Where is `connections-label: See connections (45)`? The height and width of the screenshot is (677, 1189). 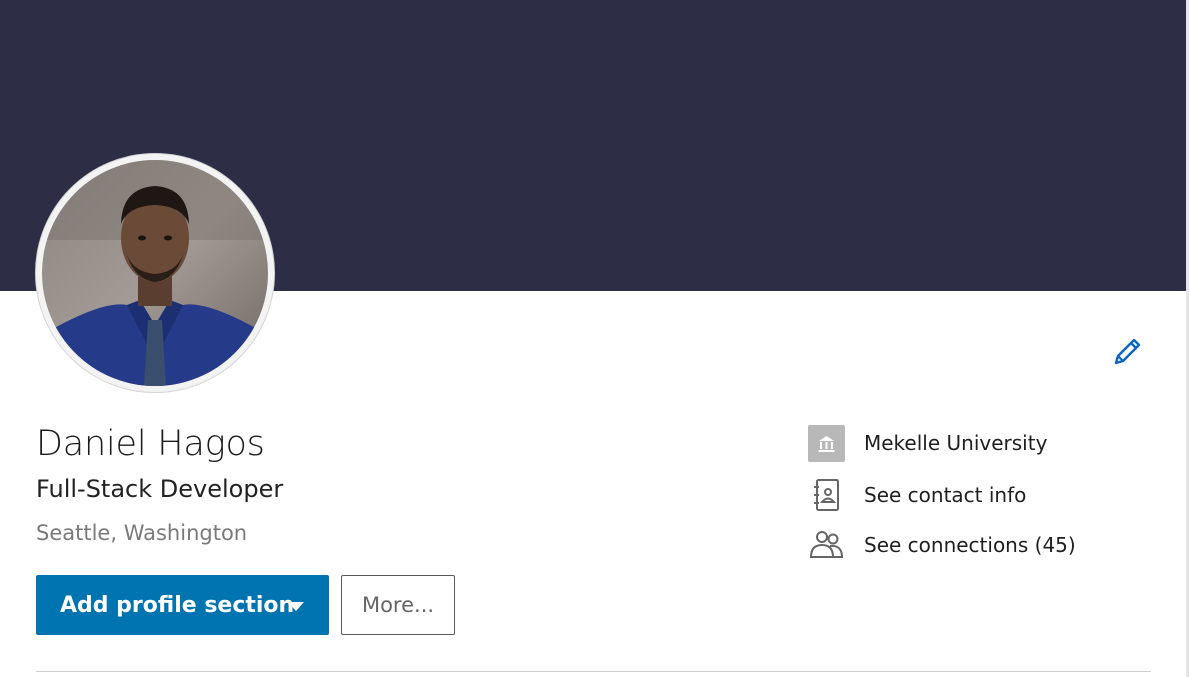
connections-label: See connections (45) is located at coordinates (970, 545).